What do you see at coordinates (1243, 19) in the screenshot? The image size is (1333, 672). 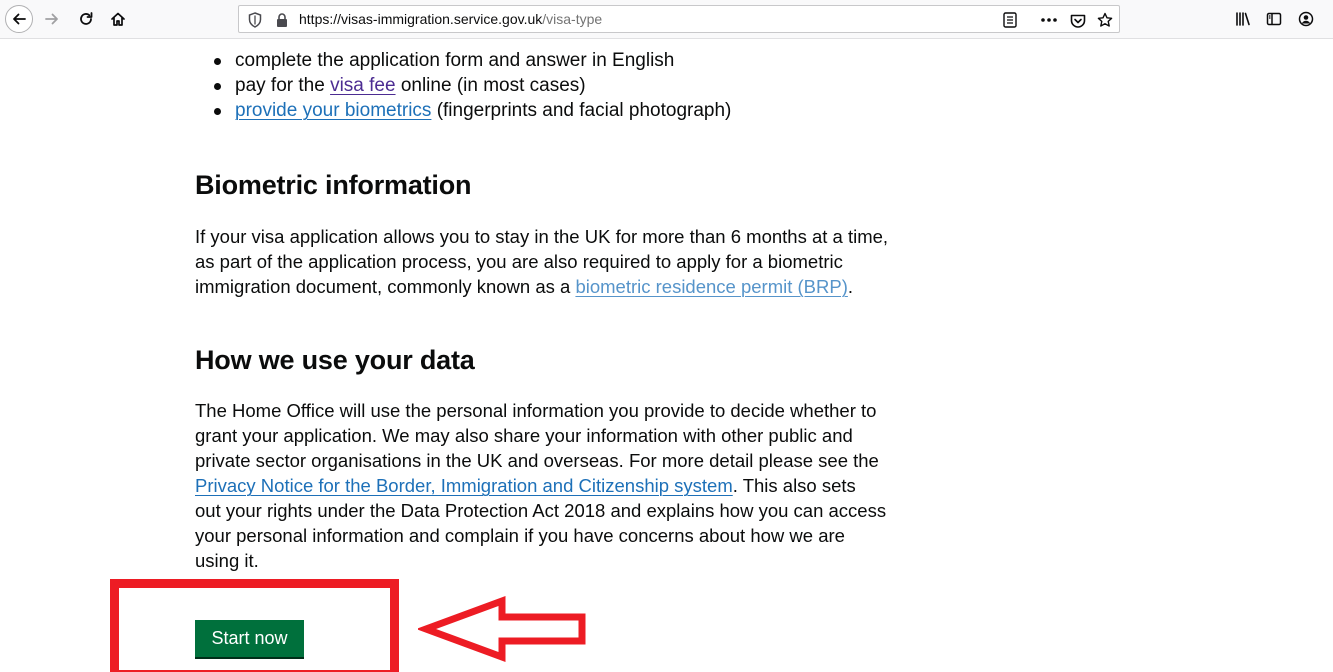 I see `library-icon` at bounding box center [1243, 19].